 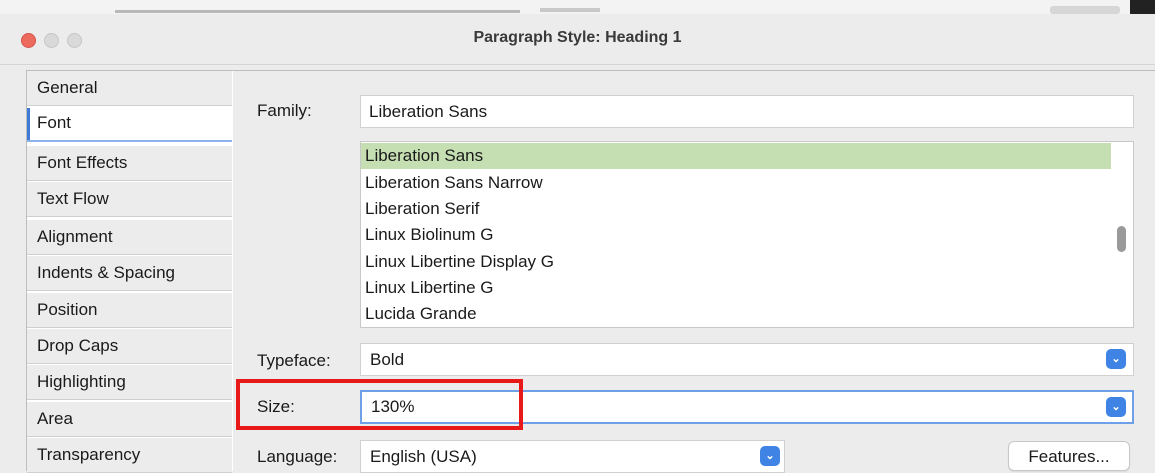 I want to click on tab-transparency: Transparency, so click(x=129, y=455).